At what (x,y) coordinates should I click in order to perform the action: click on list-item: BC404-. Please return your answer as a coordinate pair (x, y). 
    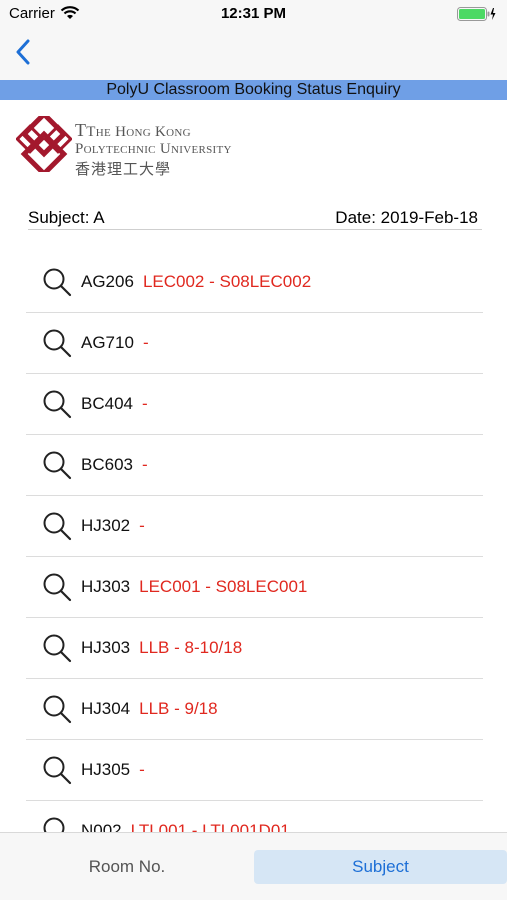
    Looking at the image, I should click on (254, 404).